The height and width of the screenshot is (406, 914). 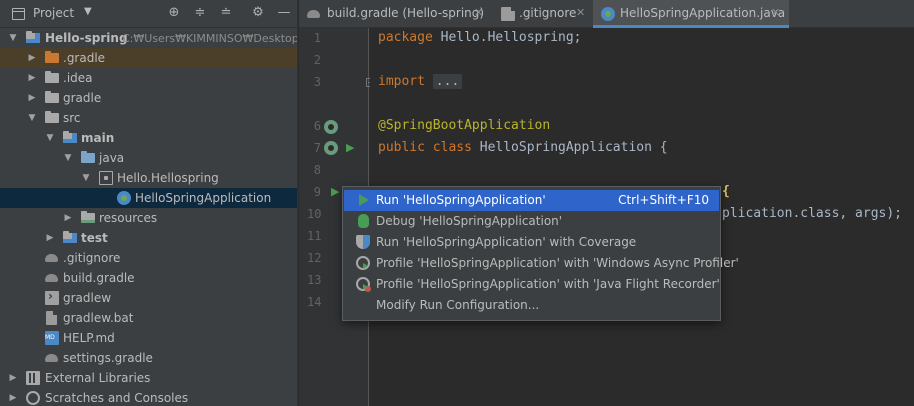 What do you see at coordinates (317, 148) in the screenshot?
I see `line-number: 7` at bounding box center [317, 148].